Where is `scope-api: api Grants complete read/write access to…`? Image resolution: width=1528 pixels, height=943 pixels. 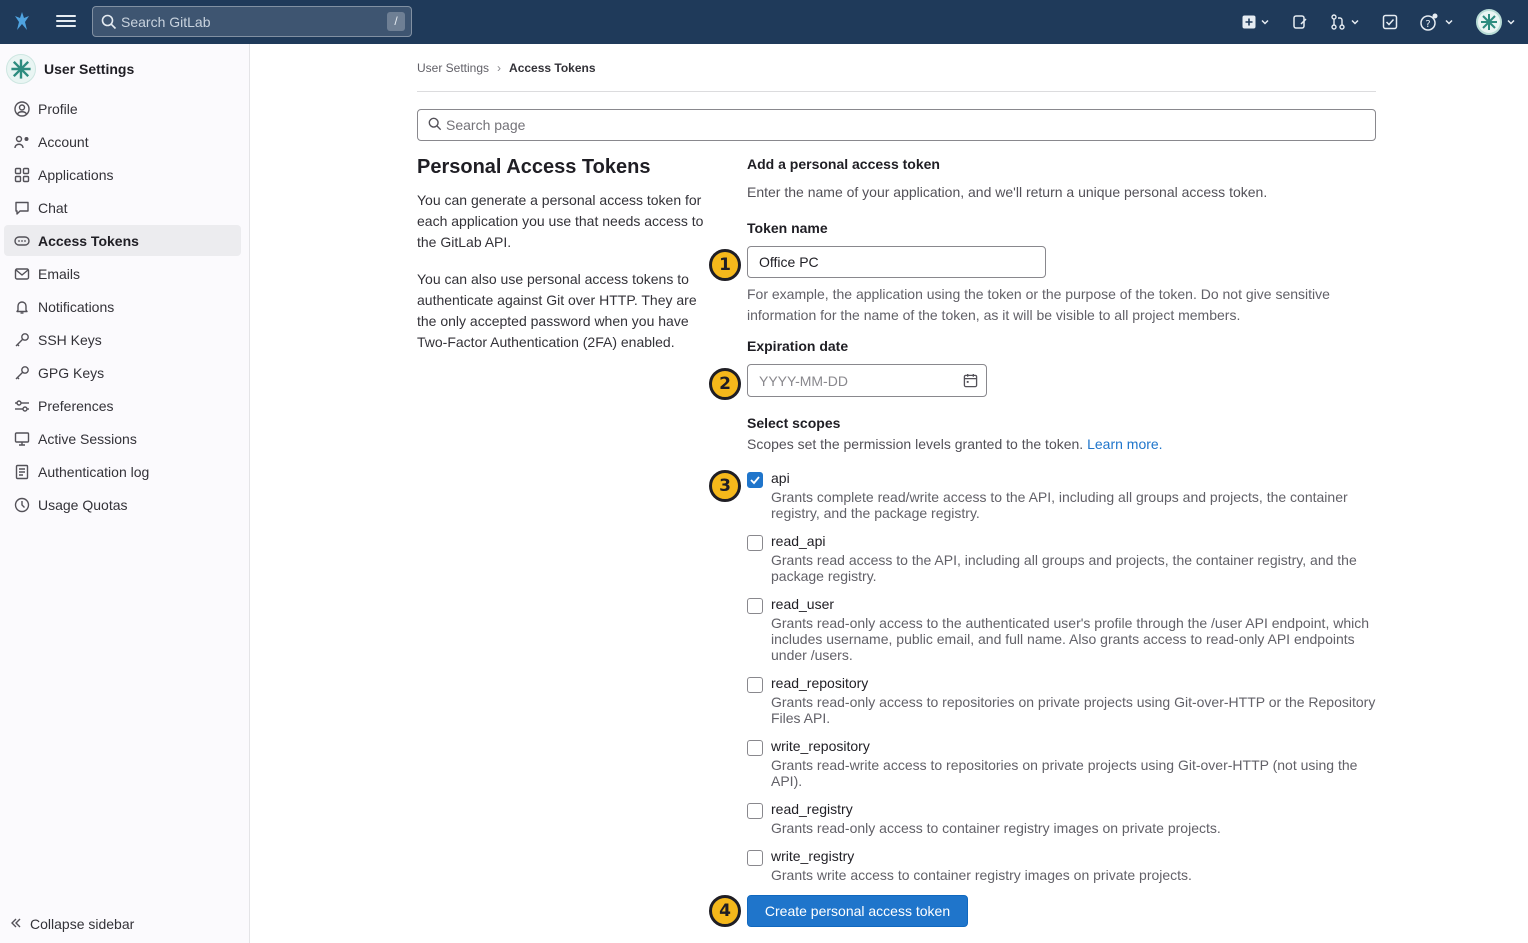 scope-api: api Grants complete read/write access to… is located at coordinates (1062, 495).